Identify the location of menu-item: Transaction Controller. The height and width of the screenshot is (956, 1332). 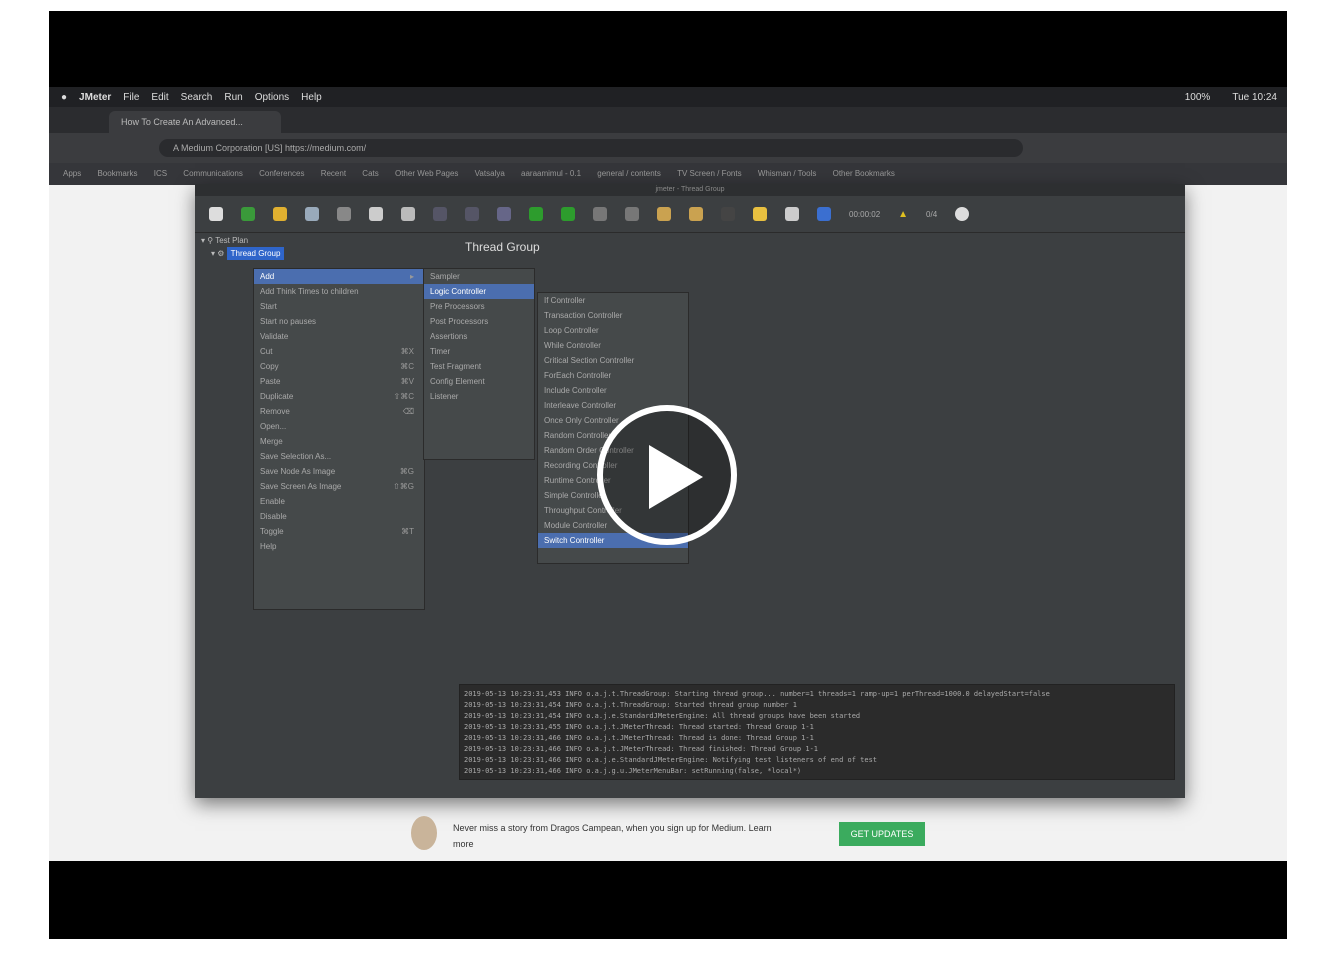
(613, 315).